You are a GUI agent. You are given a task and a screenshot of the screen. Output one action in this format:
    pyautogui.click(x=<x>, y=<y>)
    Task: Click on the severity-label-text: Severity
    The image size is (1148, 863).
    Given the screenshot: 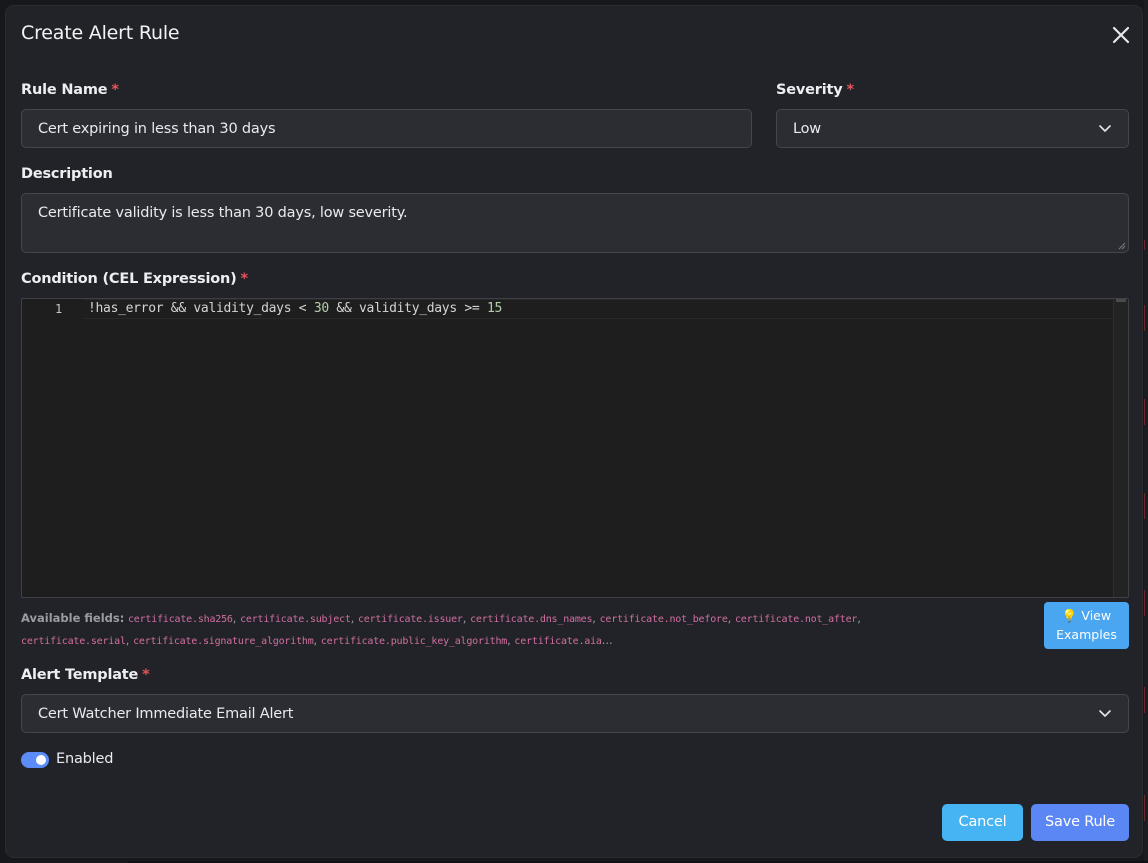 What is the action you would take?
    pyautogui.click(x=809, y=90)
    